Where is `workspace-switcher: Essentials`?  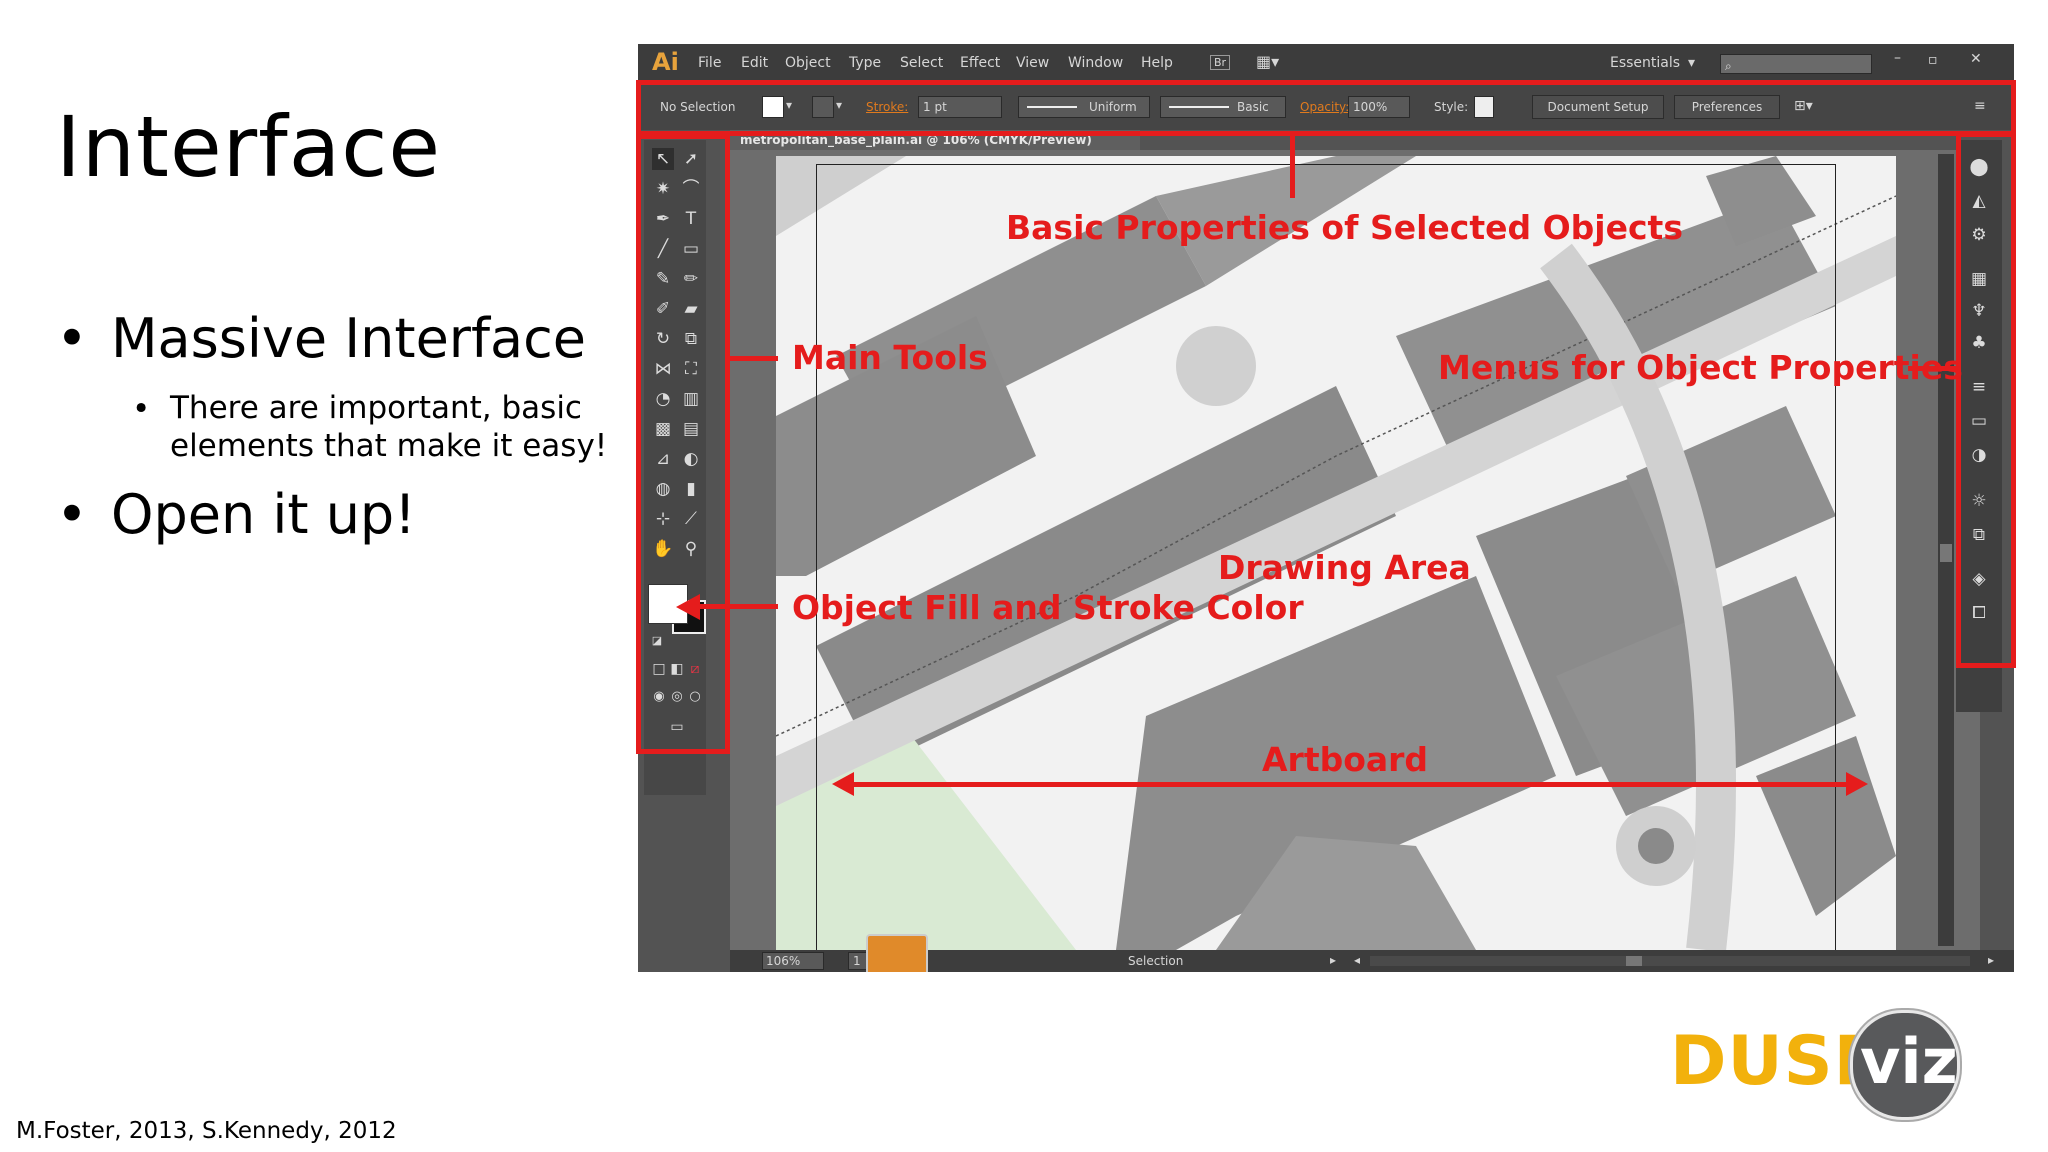 workspace-switcher: Essentials is located at coordinates (1645, 63).